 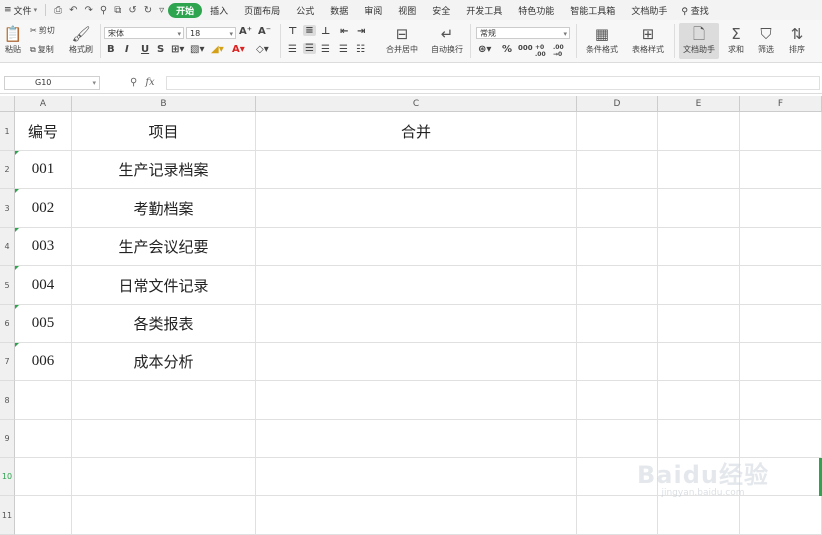 I want to click on cell-b1: 项目, so click(x=164, y=131).